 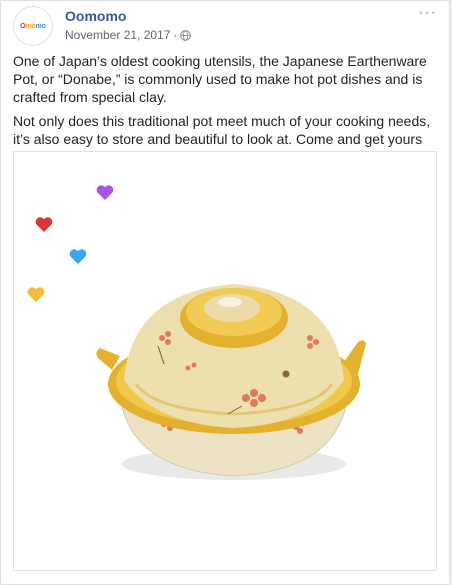 What do you see at coordinates (78, 256) in the screenshot?
I see `heart-blue-icon` at bounding box center [78, 256].